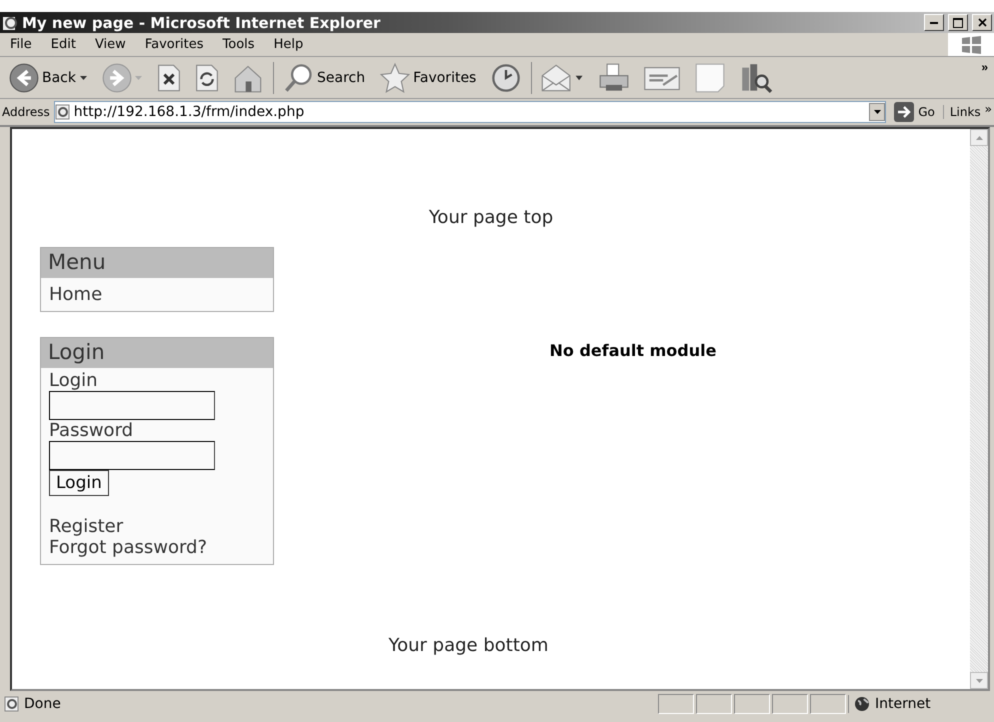  I want to click on text-link: Forgot password?, so click(157, 547).